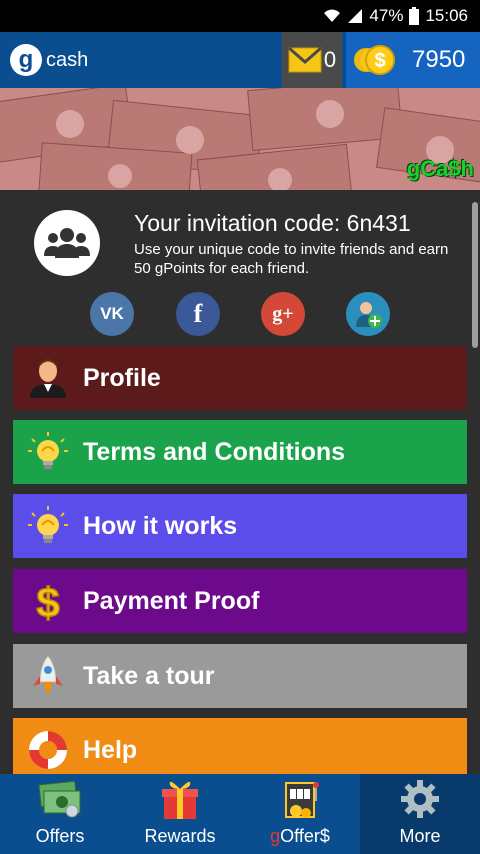  I want to click on google-plus-share-button: g+, so click(283, 314).